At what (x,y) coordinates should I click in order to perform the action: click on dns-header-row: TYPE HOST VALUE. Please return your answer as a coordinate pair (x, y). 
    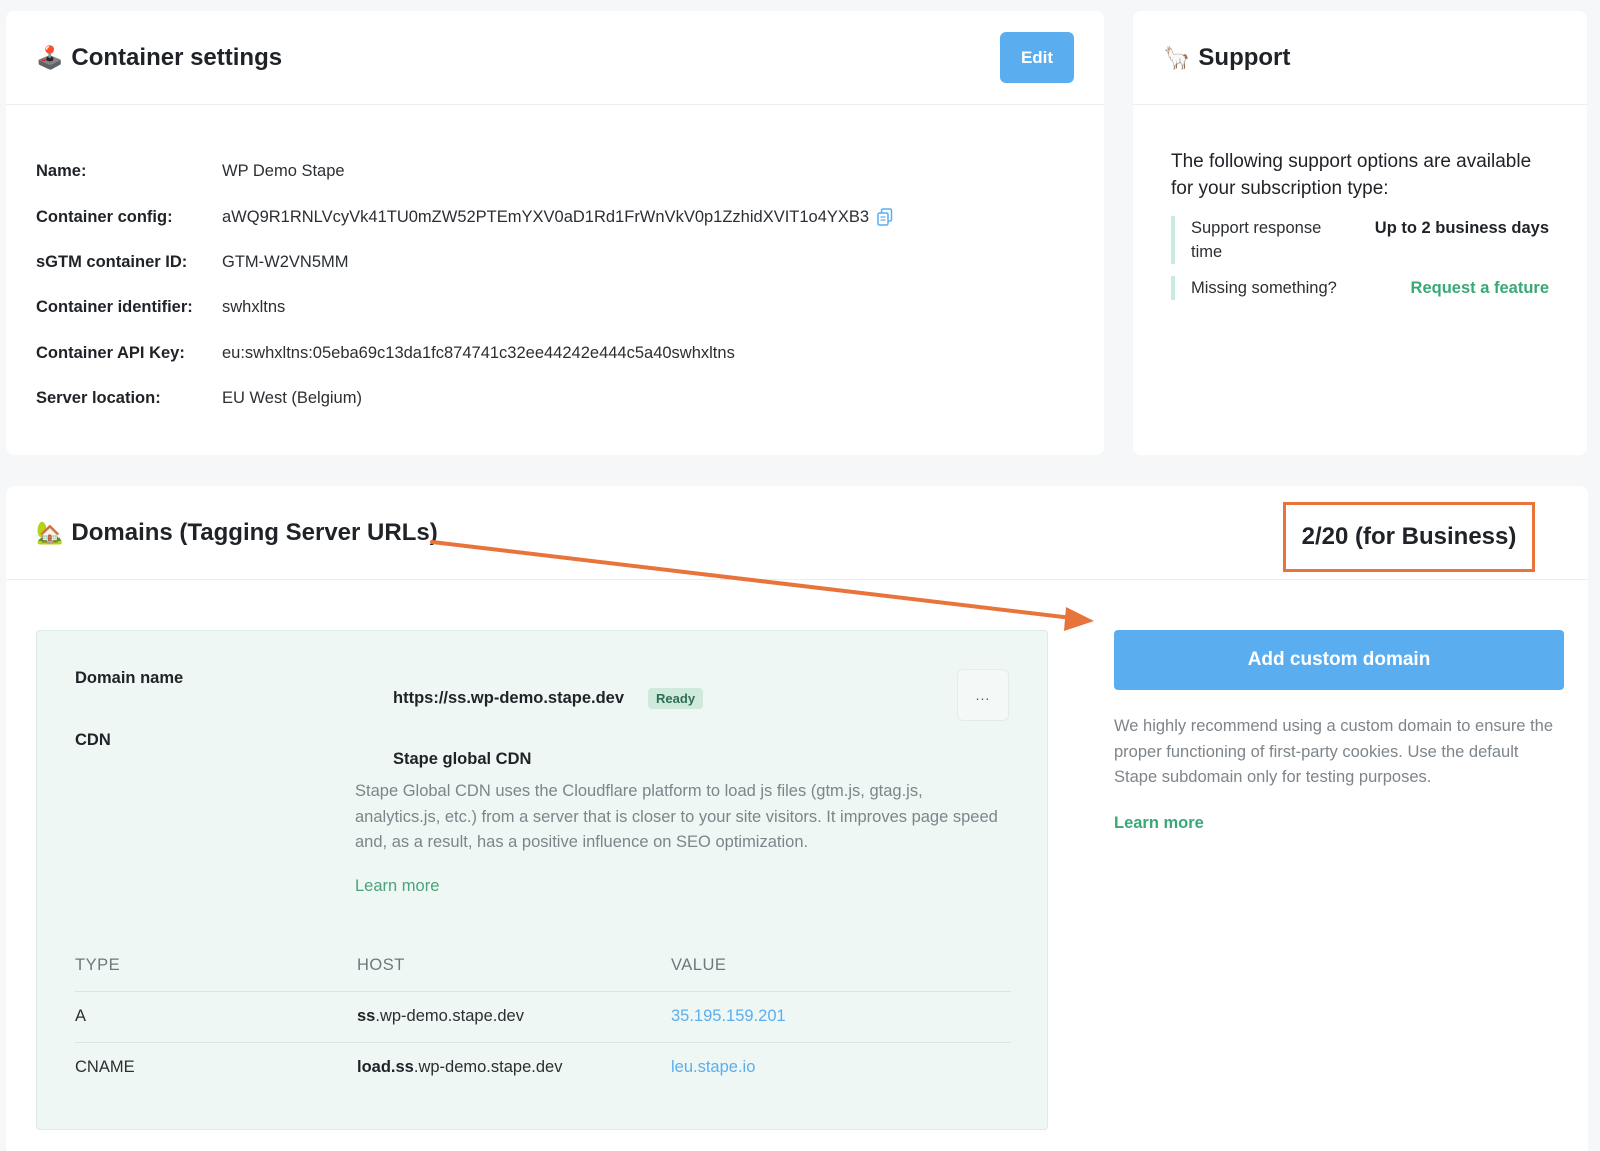
    Looking at the image, I should click on (543, 966).